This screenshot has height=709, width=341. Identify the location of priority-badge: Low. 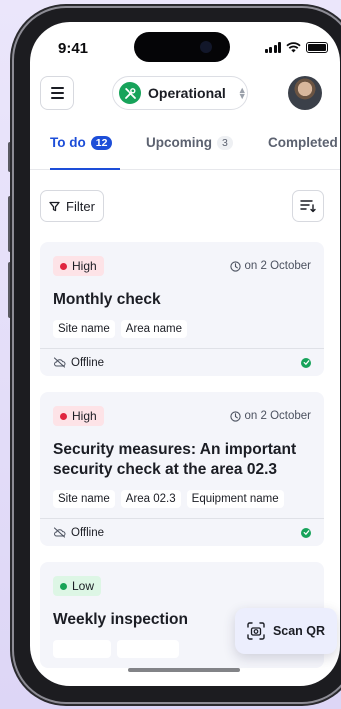
(77, 586).